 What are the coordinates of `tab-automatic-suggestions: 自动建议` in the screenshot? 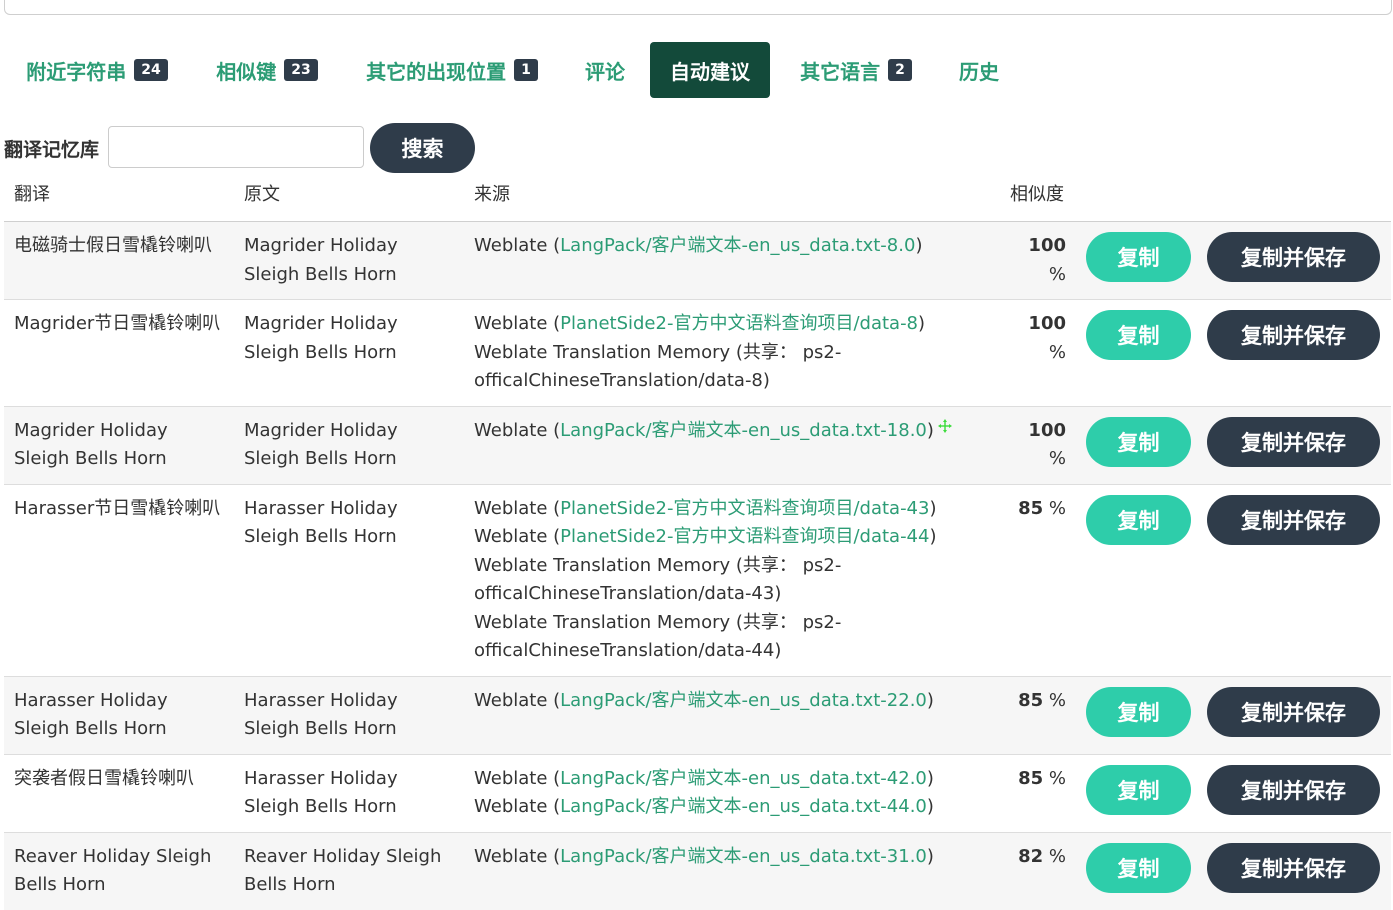 It's located at (710, 70).